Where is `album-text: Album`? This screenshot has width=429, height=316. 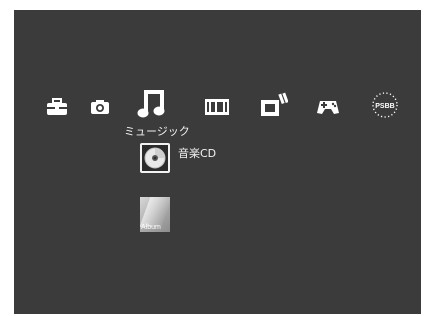 album-text: Album is located at coordinates (151, 227).